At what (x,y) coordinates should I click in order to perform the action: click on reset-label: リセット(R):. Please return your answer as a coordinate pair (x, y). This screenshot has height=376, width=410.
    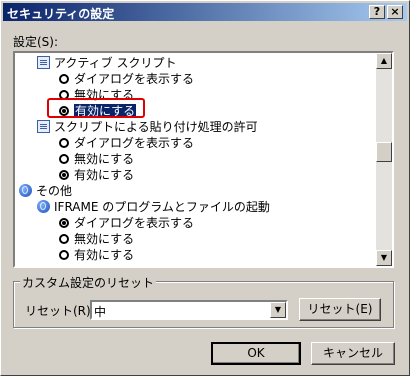
    Looking at the image, I should click on (60, 311).